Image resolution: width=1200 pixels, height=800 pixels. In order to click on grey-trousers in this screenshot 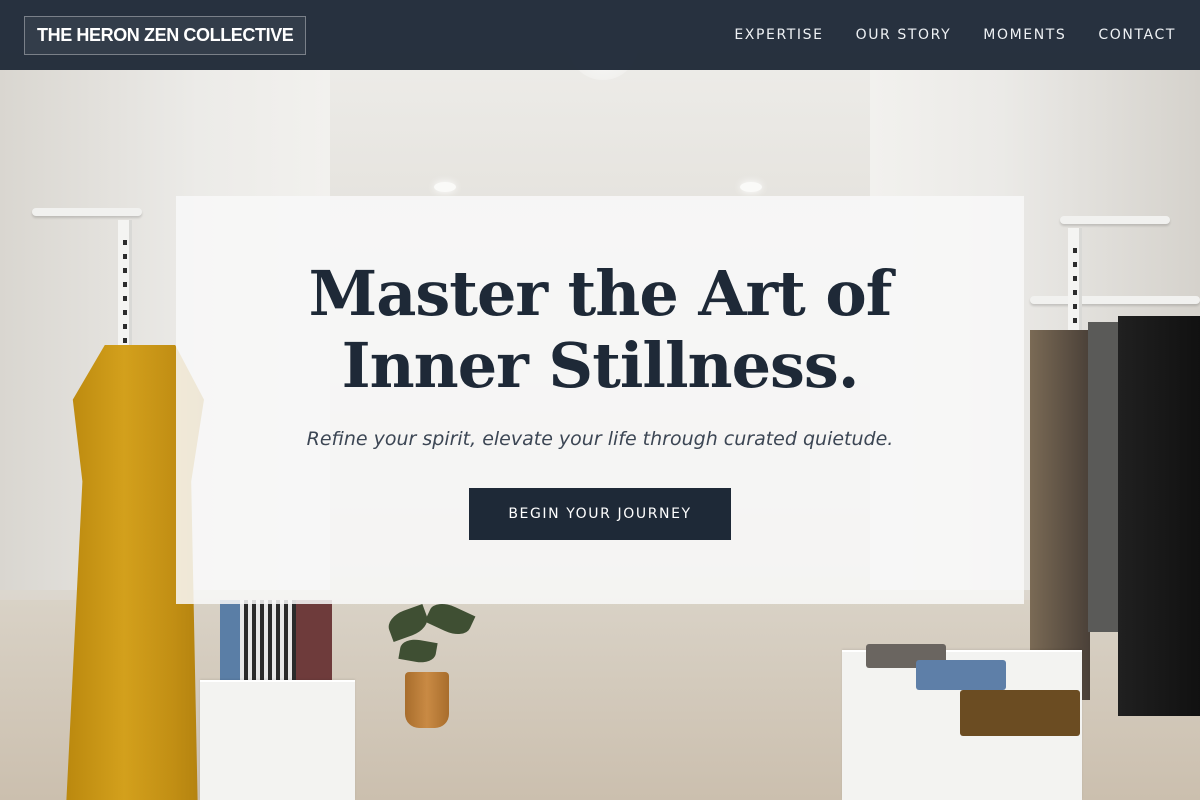, I will do `click(1105, 477)`.